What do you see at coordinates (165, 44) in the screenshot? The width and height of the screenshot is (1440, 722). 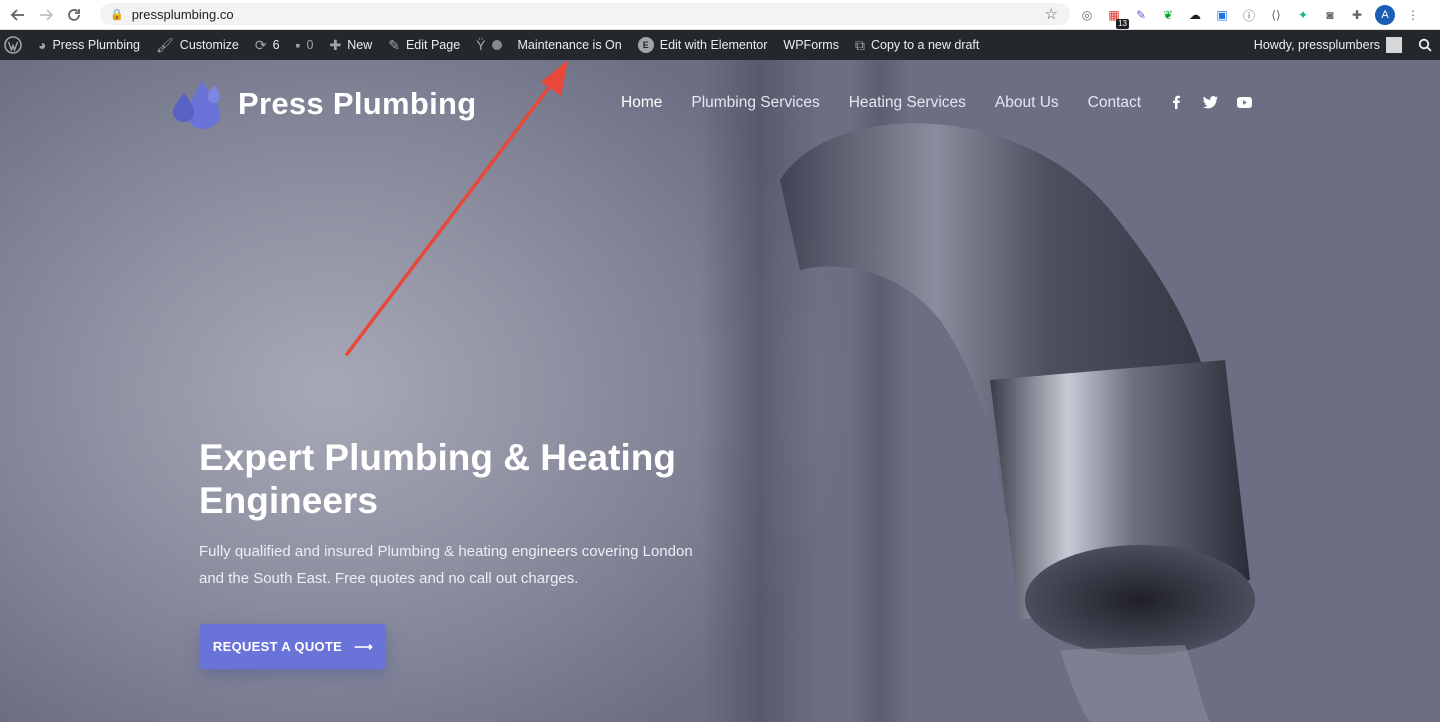 I see `brush-icon: 🖌` at bounding box center [165, 44].